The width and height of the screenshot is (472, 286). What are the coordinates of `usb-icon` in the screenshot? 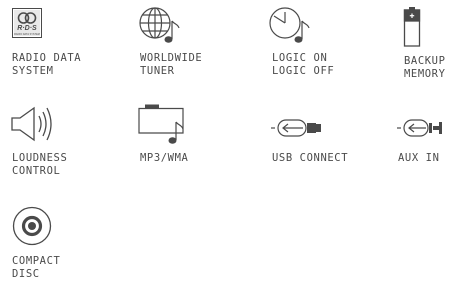 It's located at (296, 128).